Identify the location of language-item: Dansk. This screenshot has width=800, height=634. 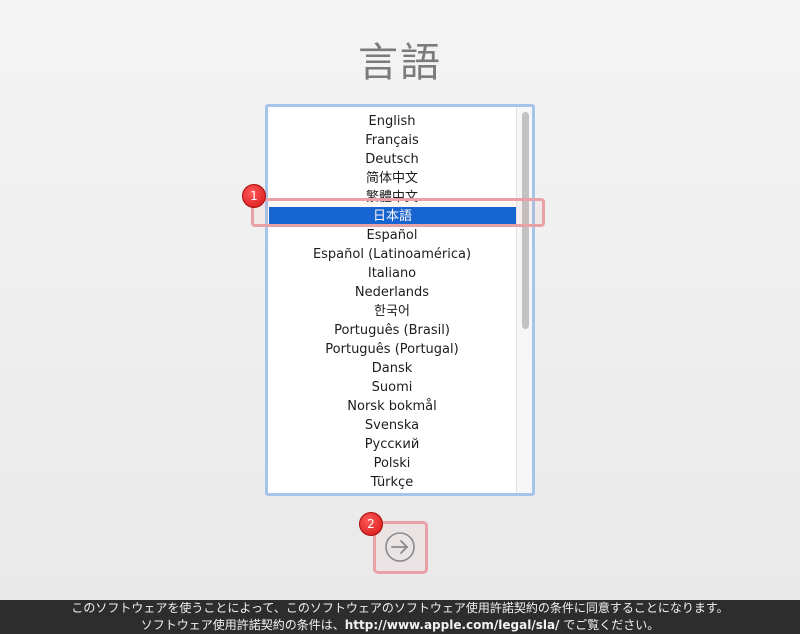
(392, 368).